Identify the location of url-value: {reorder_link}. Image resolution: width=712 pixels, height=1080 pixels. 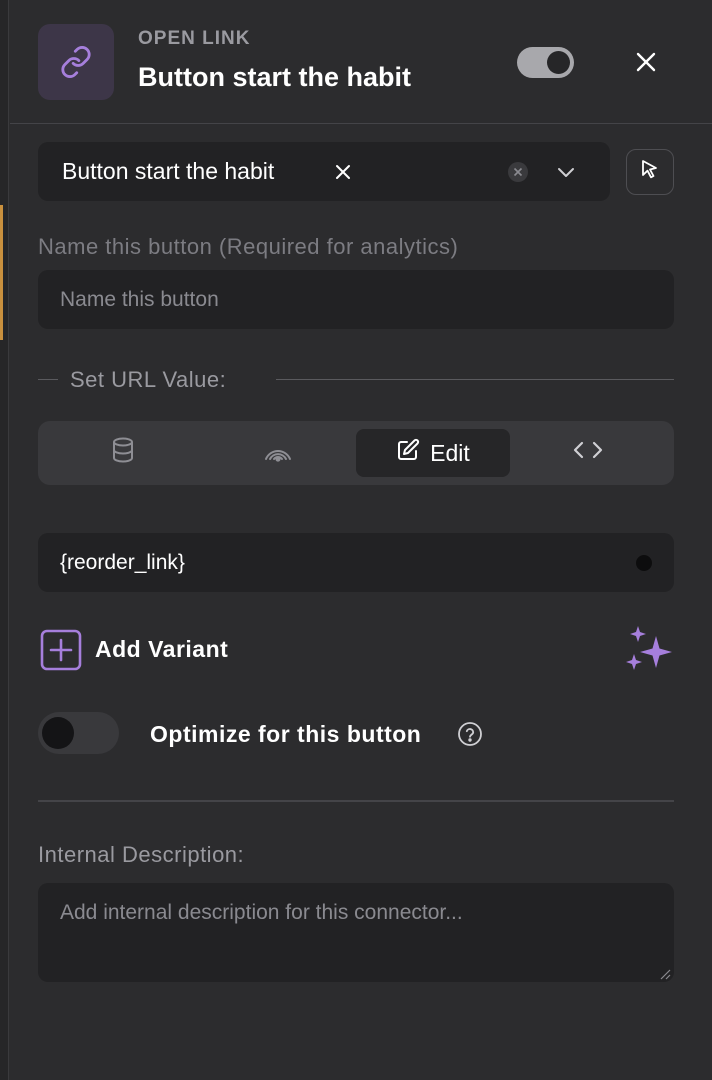
(122, 562).